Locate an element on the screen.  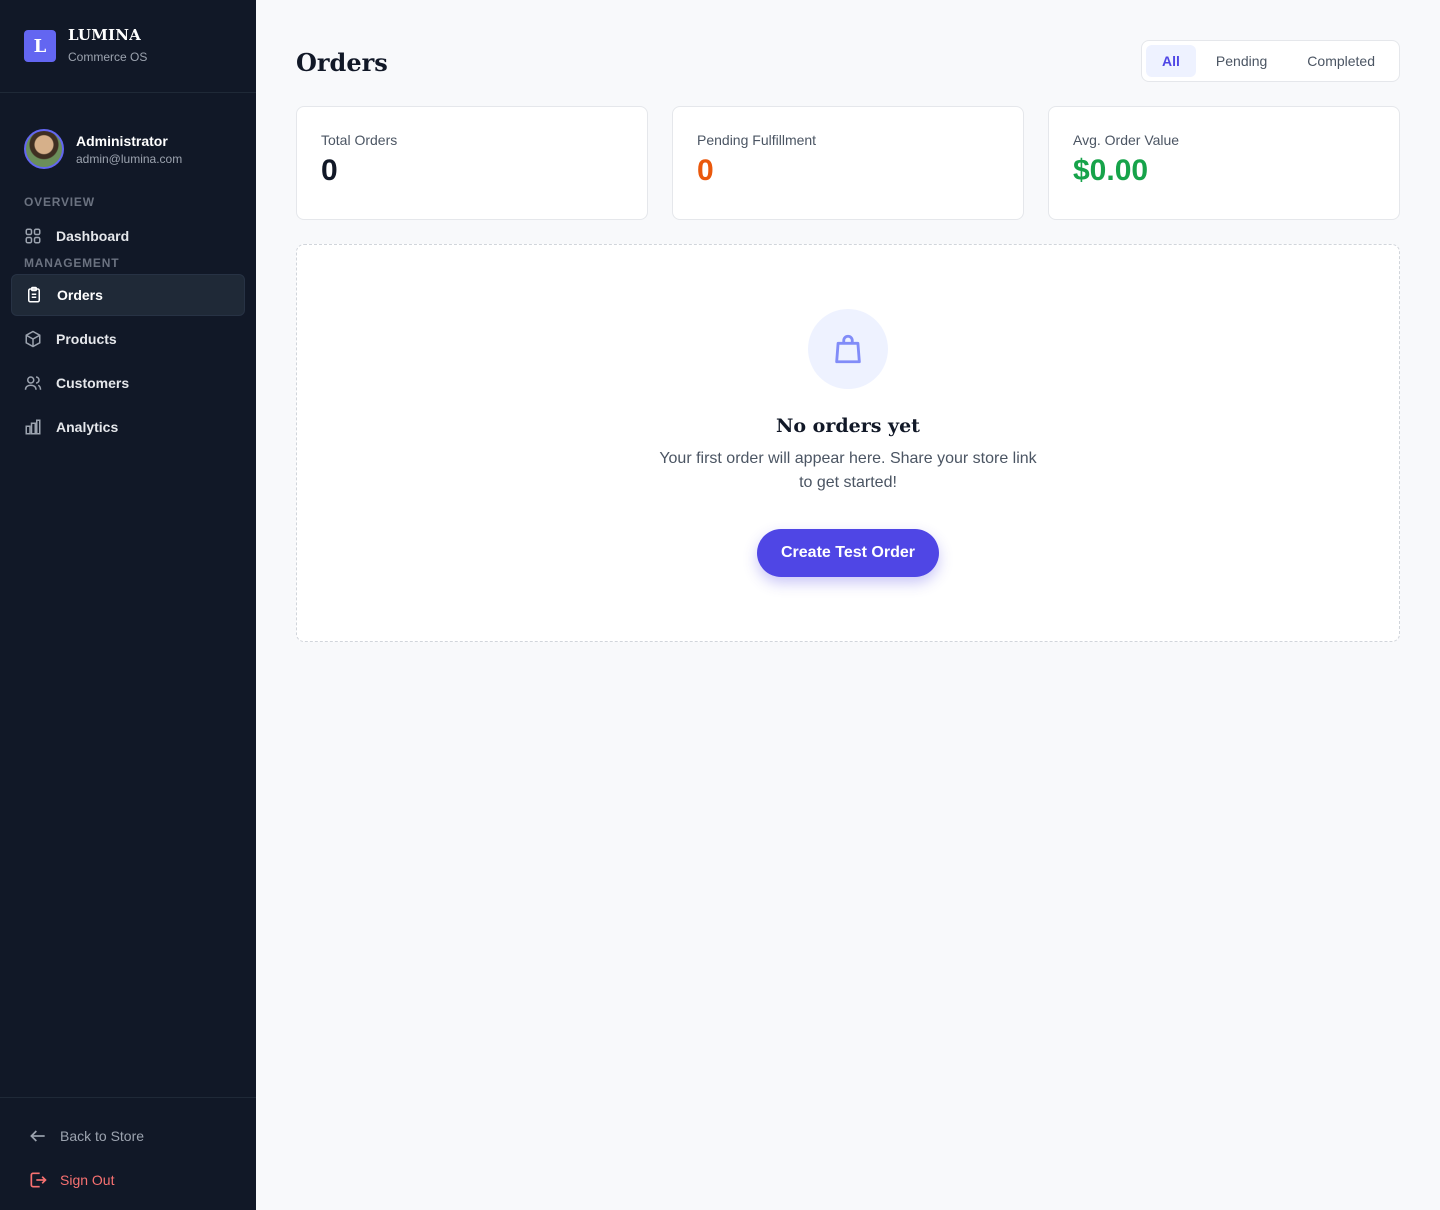
user-email: admin@lumina.com is located at coordinates (129, 158).